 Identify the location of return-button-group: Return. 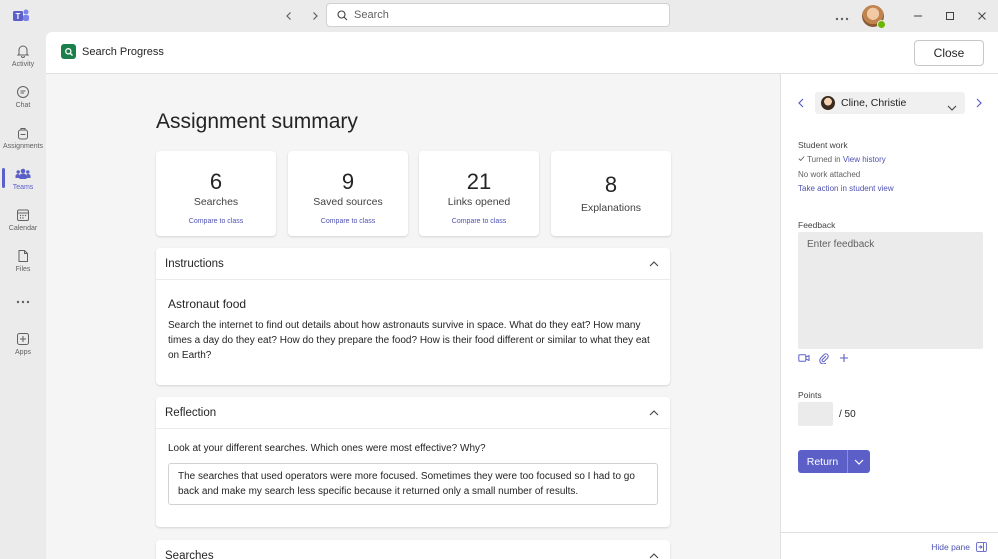
(834, 461).